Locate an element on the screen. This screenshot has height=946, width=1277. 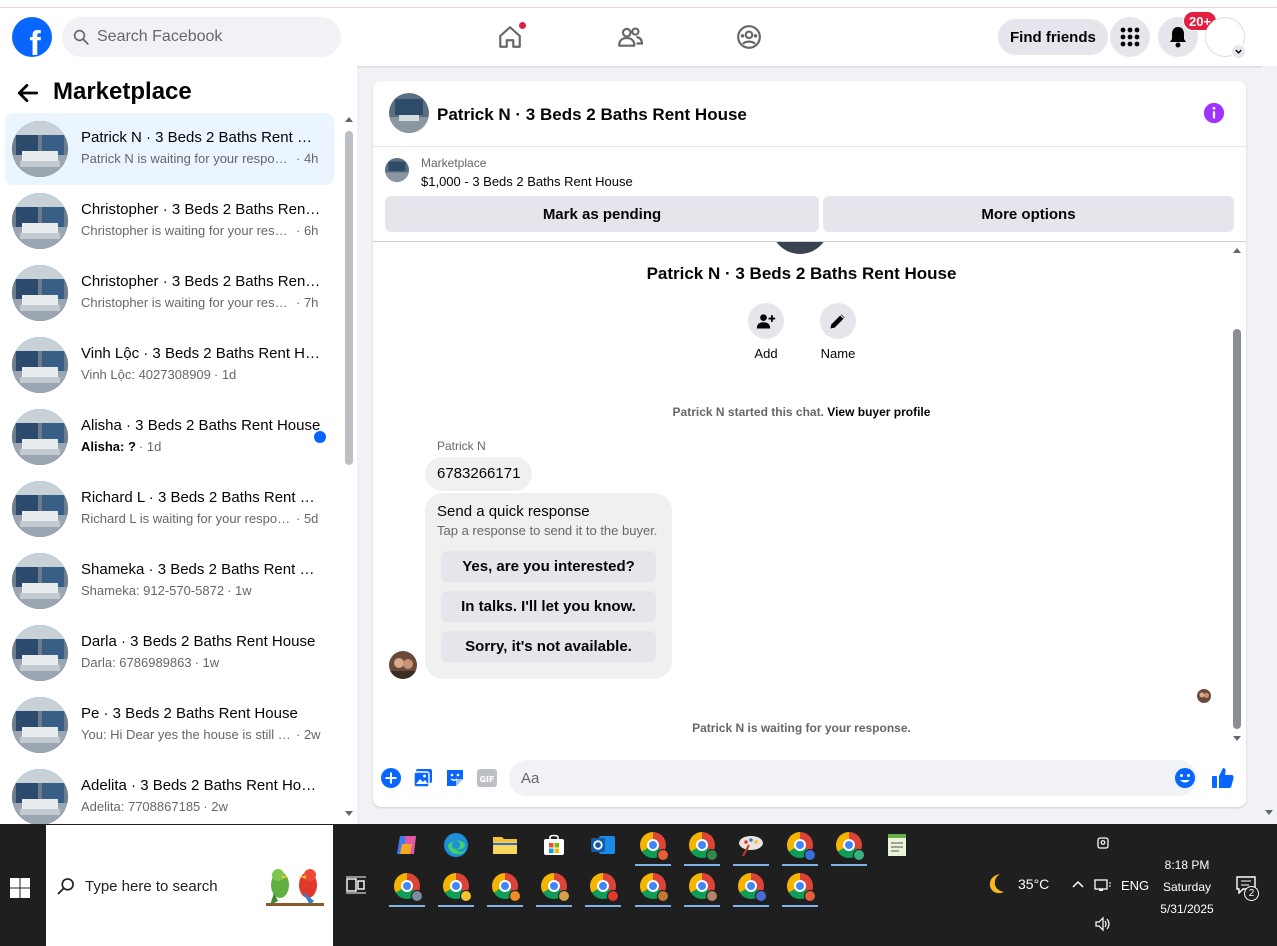
chat-listing-avatar is located at coordinates (409, 113).